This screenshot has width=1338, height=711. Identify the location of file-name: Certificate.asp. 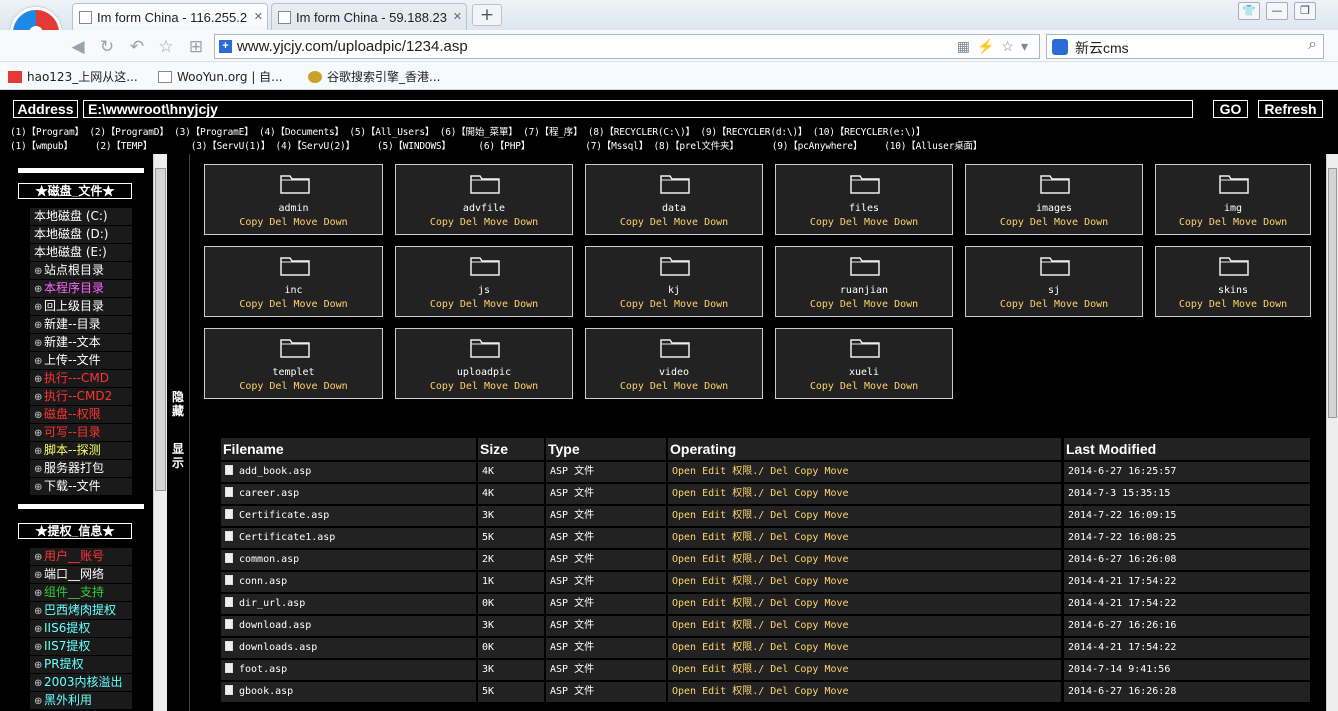
(284, 515).